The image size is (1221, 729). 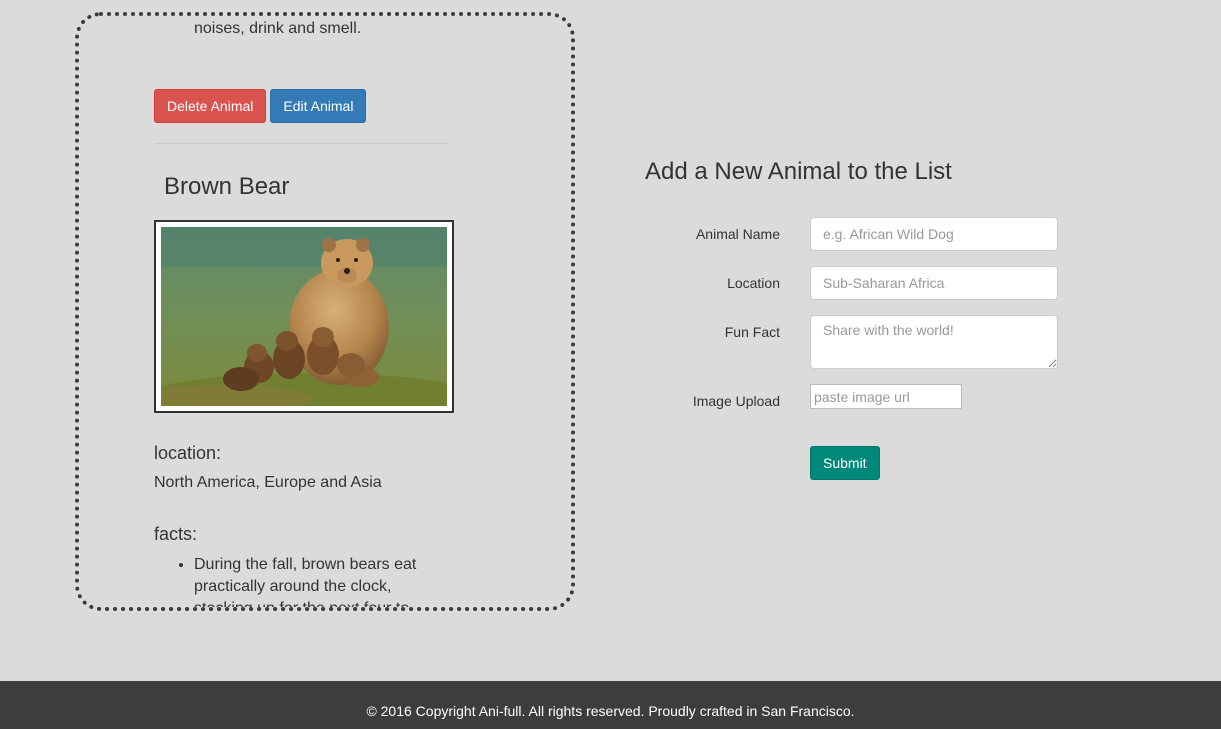 I want to click on animal-photo-frame, so click(x=304, y=316).